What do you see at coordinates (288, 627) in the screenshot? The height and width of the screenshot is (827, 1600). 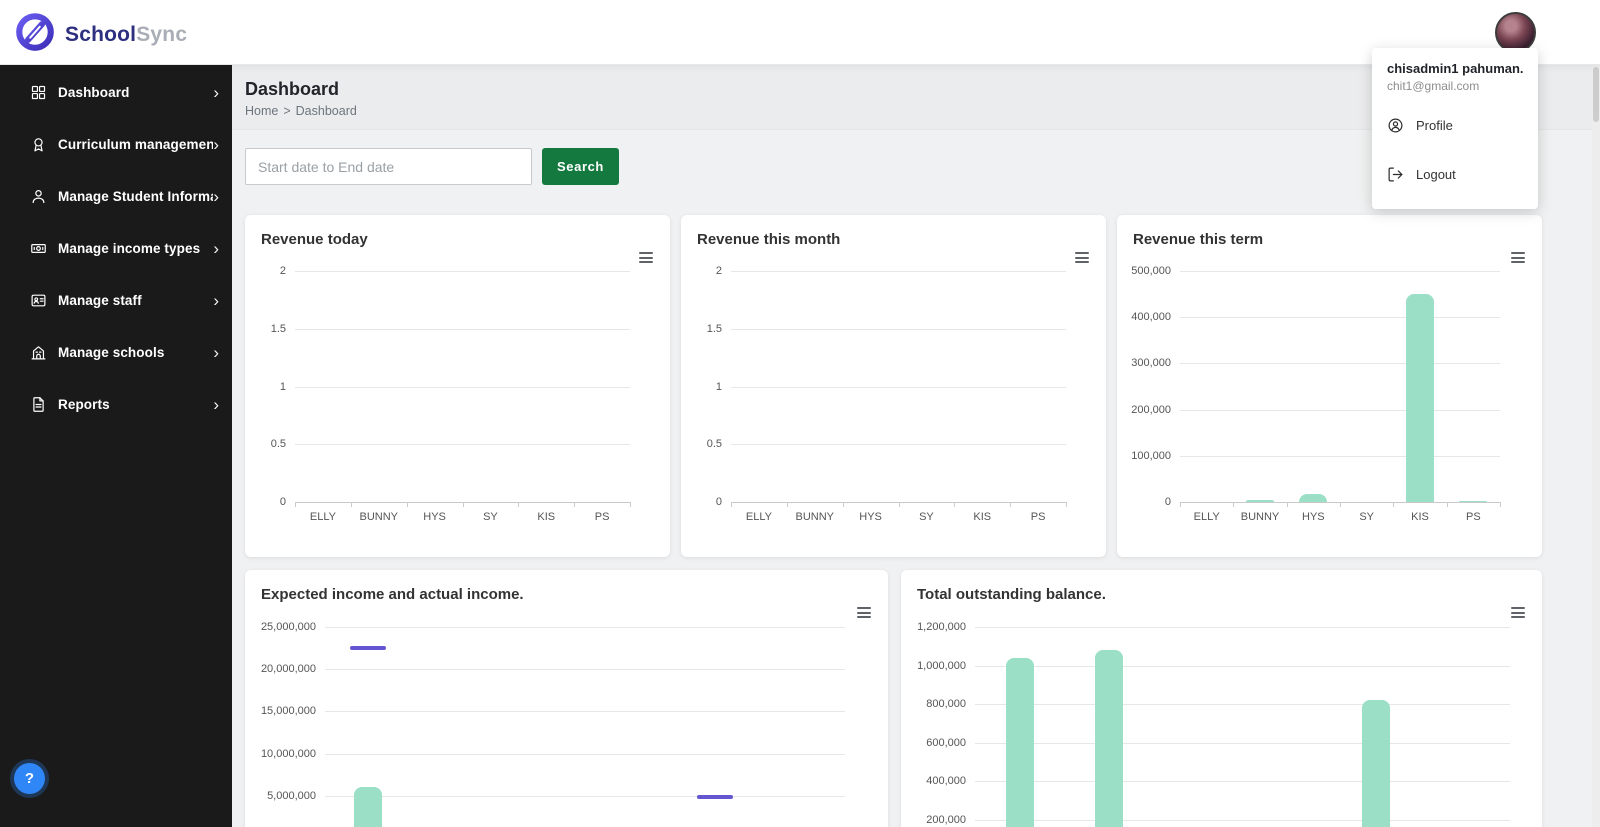 I see `y-axis-label: 25,000,000` at bounding box center [288, 627].